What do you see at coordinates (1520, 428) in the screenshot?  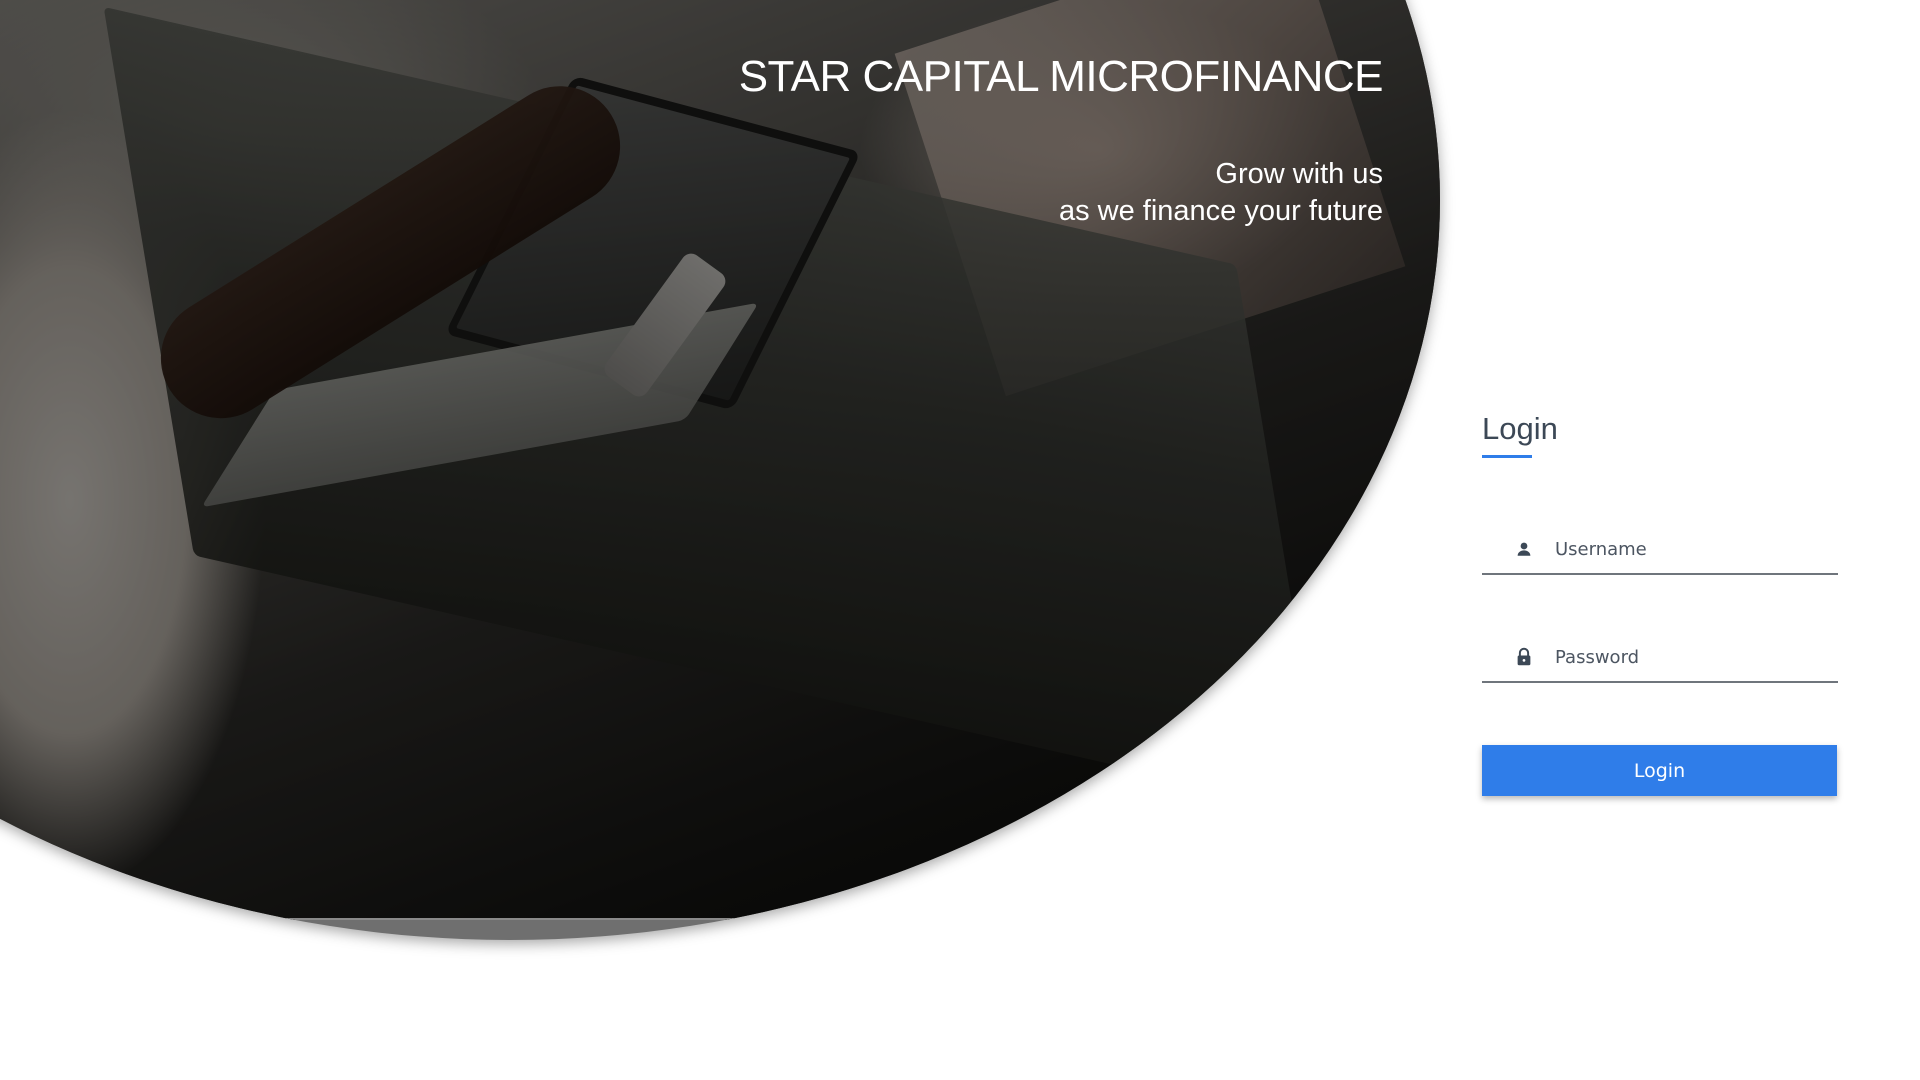 I see `login-heading: Login` at bounding box center [1520, 428].